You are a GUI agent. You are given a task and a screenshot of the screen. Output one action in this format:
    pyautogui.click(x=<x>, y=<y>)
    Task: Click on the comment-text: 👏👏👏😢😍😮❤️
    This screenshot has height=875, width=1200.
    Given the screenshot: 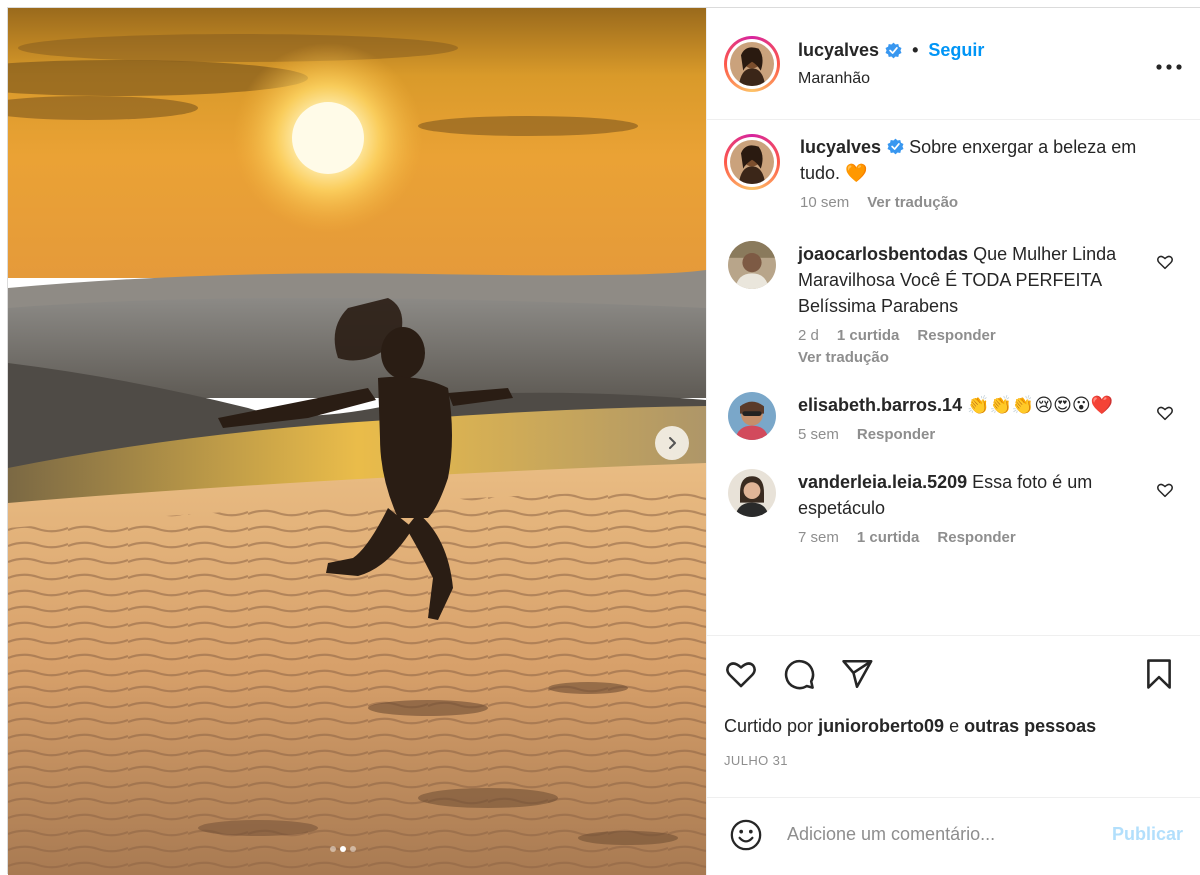 What is the action you would take?
    pyautogui.click(x=1040, y=405)
    